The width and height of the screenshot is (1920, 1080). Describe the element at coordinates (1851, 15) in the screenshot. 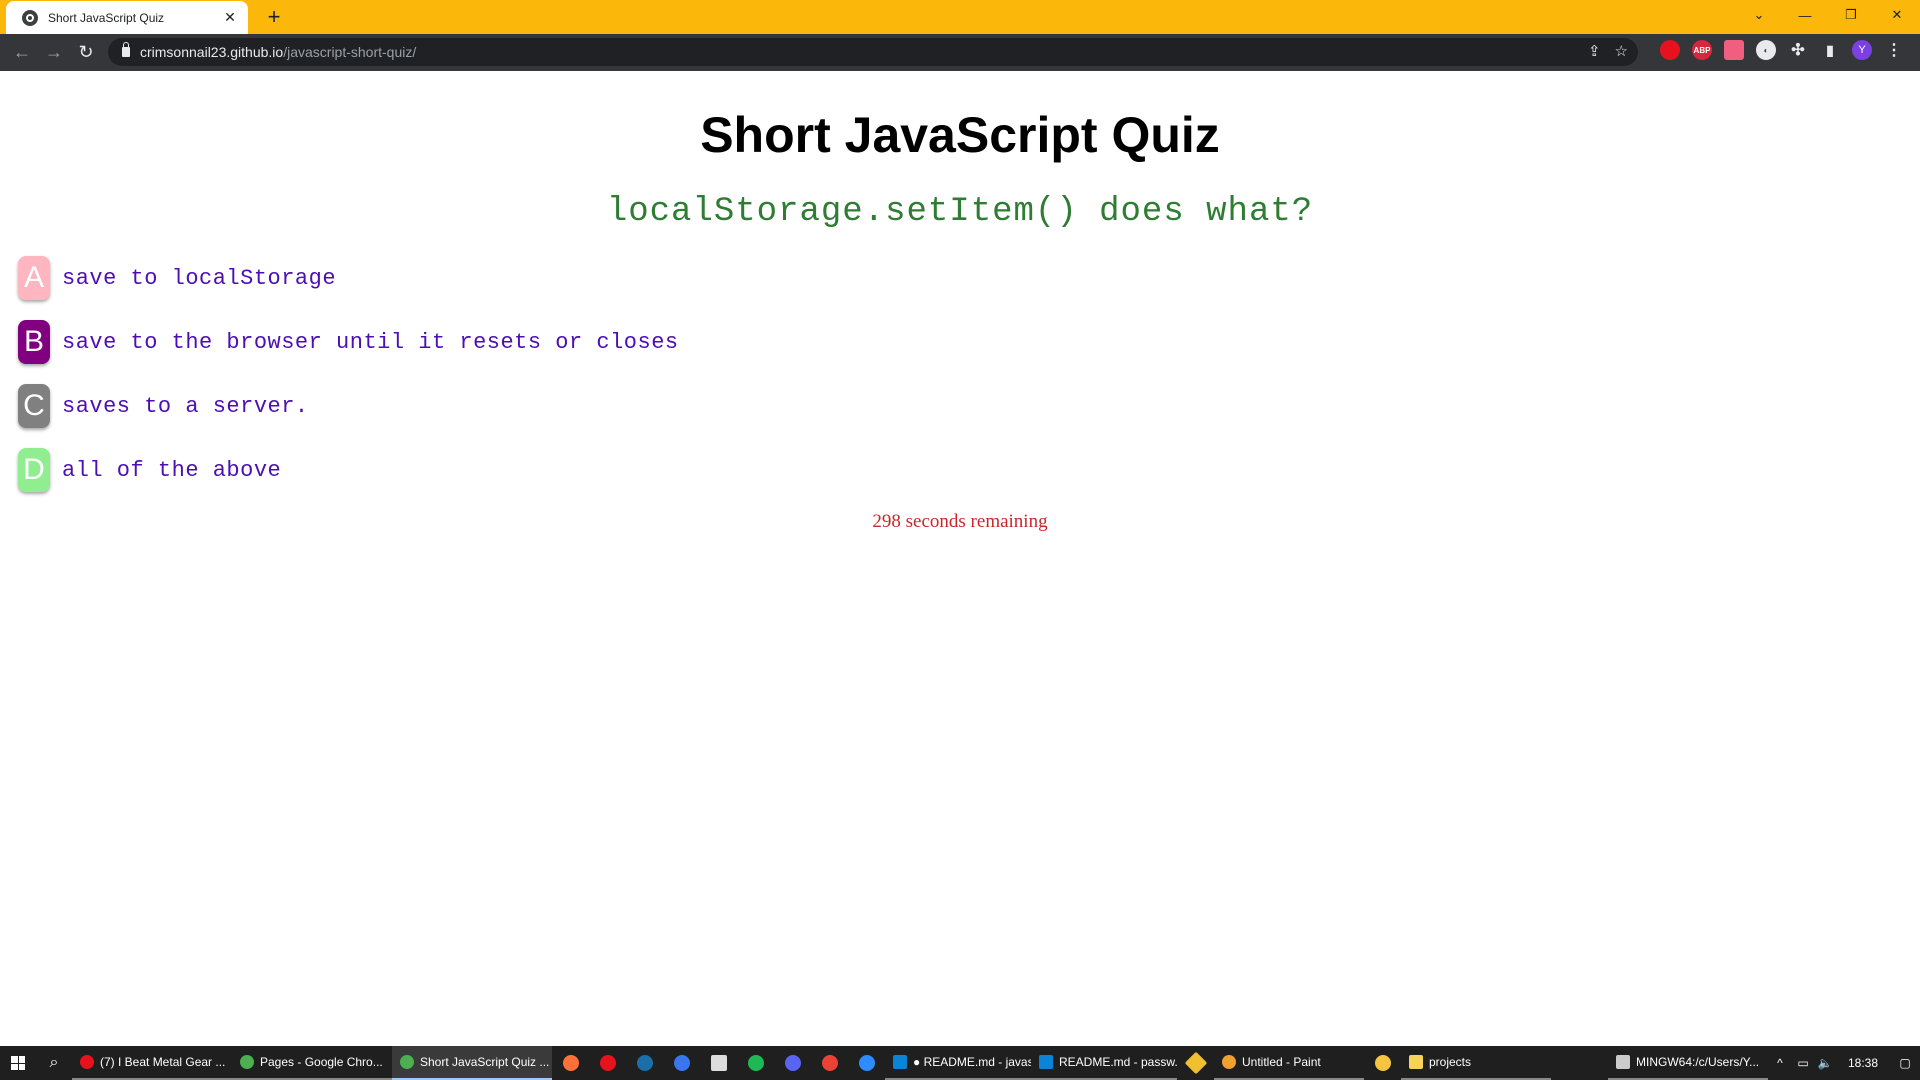

I see `restore-icon: ❐` at that location.